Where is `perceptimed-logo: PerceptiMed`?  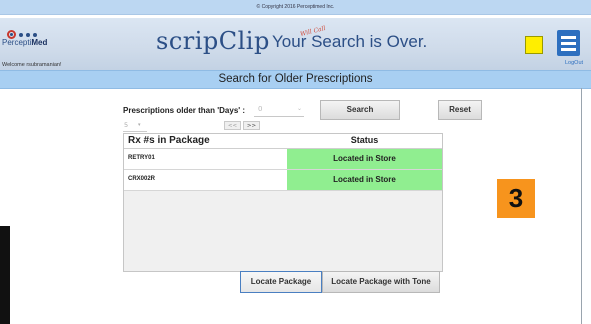
perceptimed-logo: PerceptiMed is located at coordinates (37, 42).